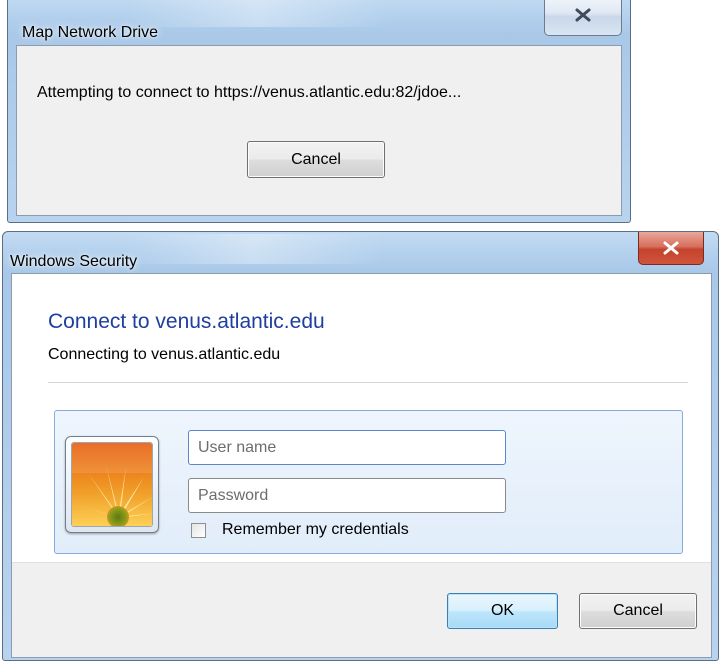 This screenshot has height=661, width=719. What do you see at coordinates (74, 261) in the screenshot?
I see `window-title: Windows Security` at bounding box center [74, 261].